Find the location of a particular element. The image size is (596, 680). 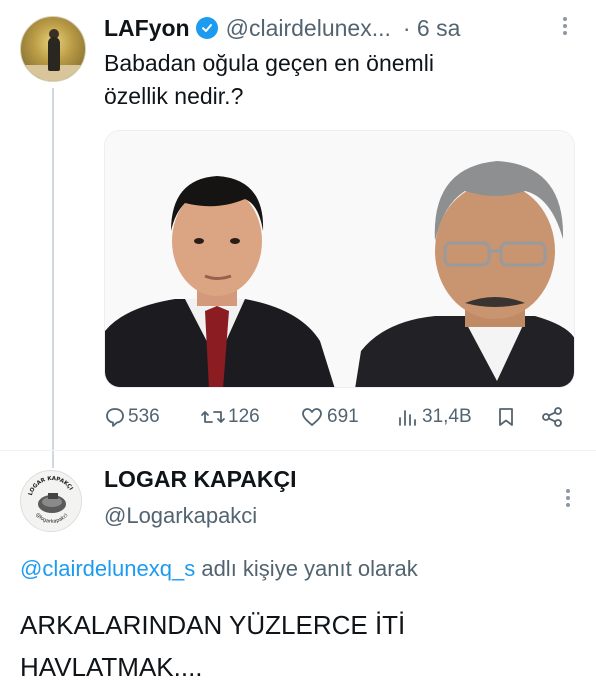

reply-count: 536 is located at coordinates (144, 416).